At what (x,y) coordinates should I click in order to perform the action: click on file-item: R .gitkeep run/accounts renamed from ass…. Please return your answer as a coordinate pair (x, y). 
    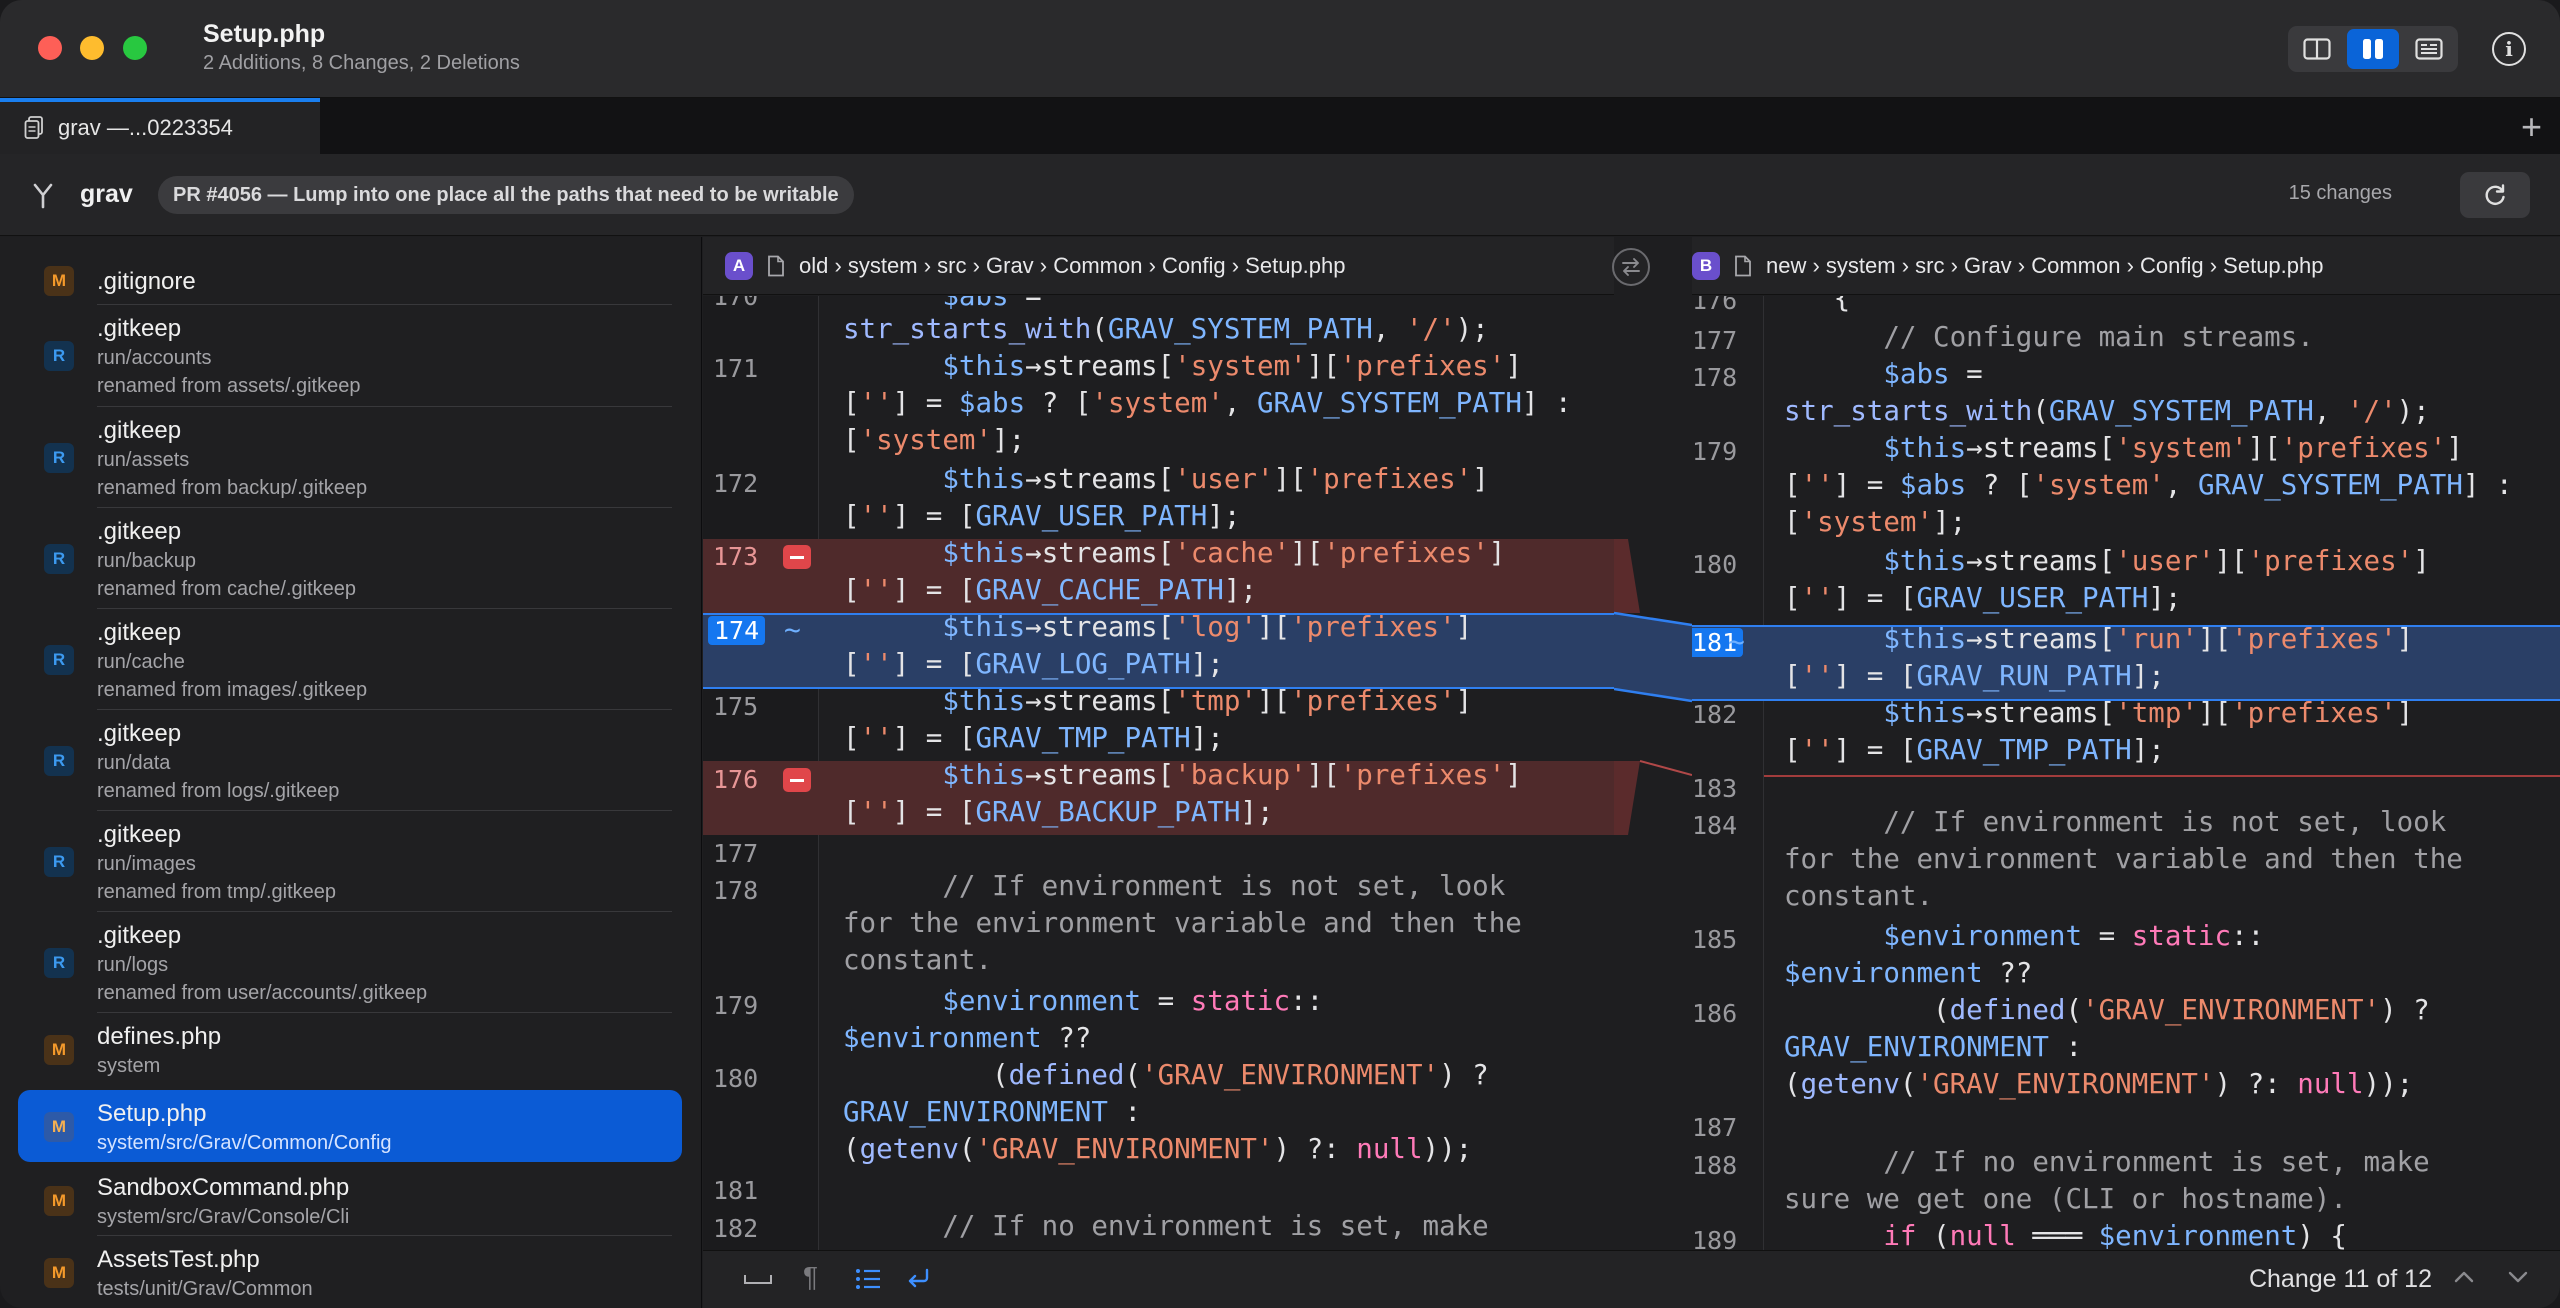
    Looking at the image, I should click on (350, 356).